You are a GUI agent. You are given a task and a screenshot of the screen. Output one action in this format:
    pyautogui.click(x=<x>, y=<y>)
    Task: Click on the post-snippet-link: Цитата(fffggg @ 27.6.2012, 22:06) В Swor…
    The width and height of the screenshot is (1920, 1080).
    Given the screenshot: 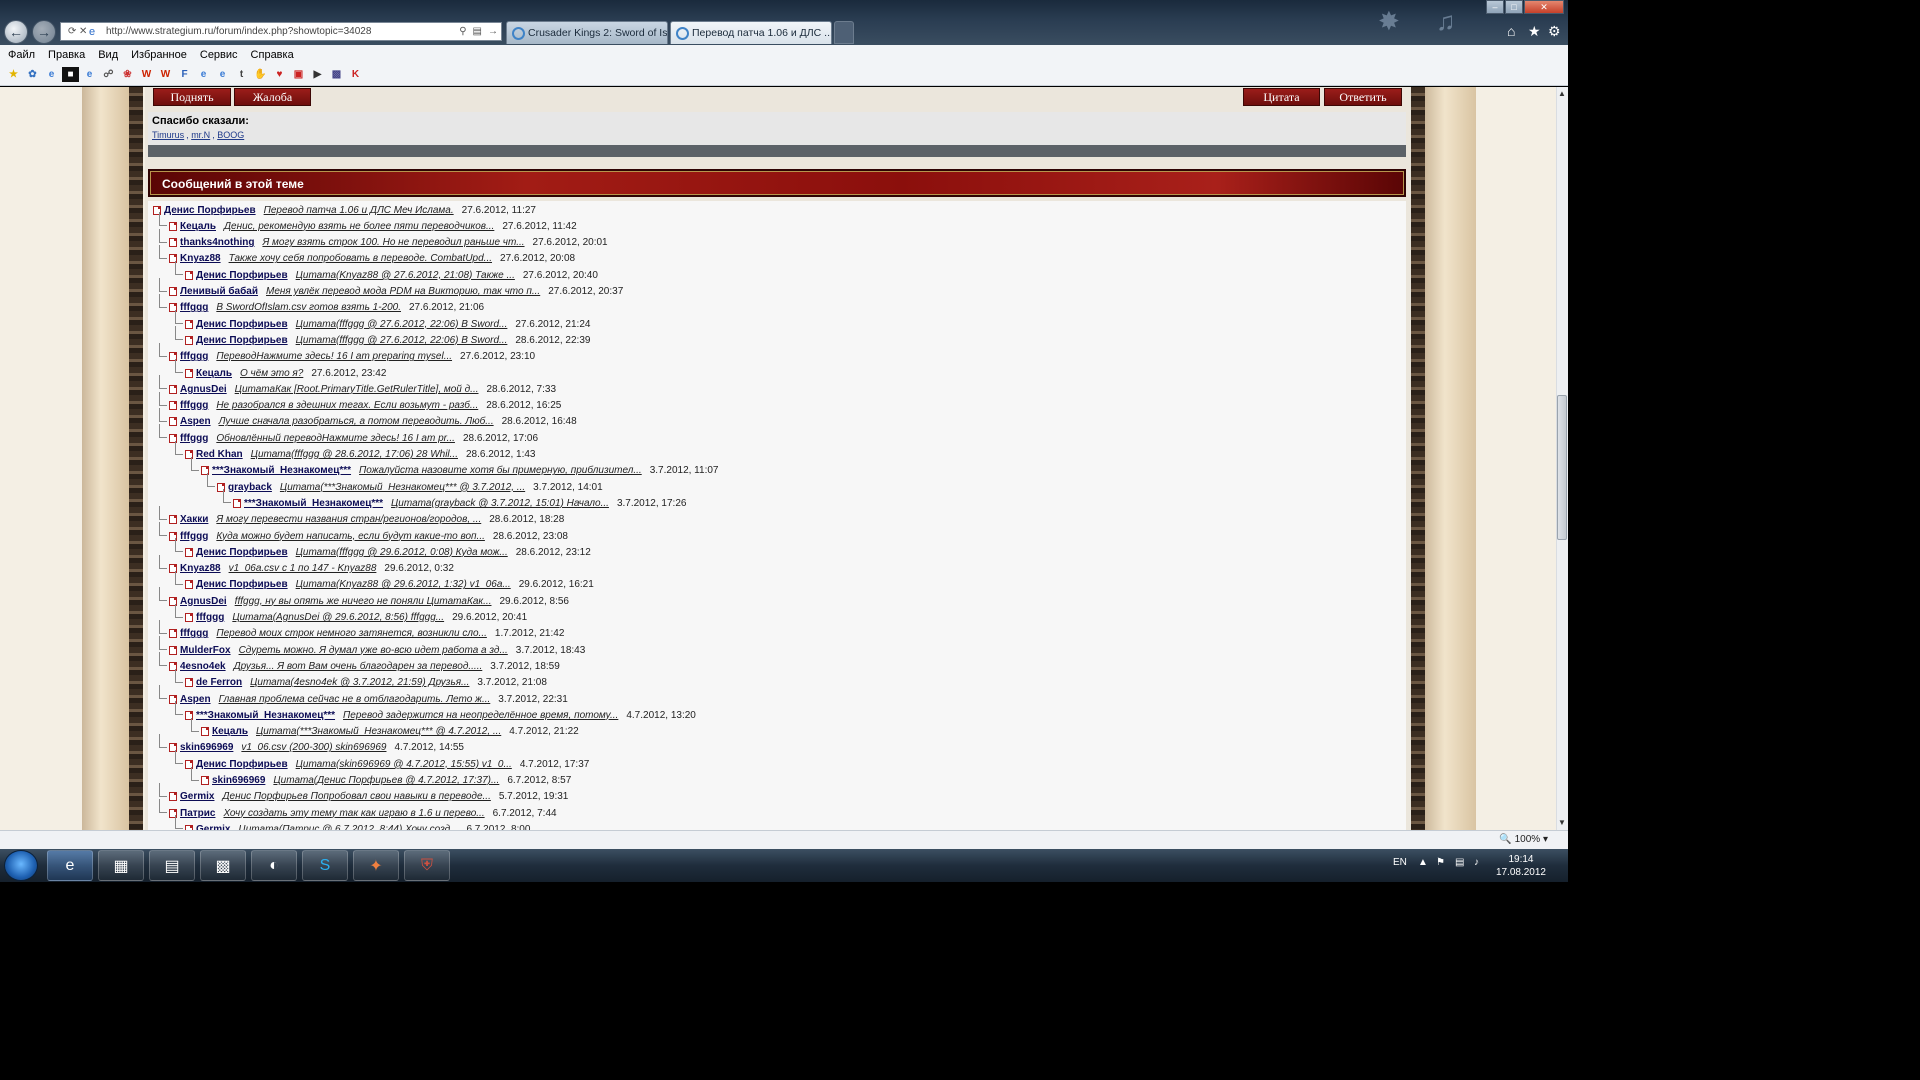 What is the action you would take?
    pyautogui.click(x=402, y=324)
    